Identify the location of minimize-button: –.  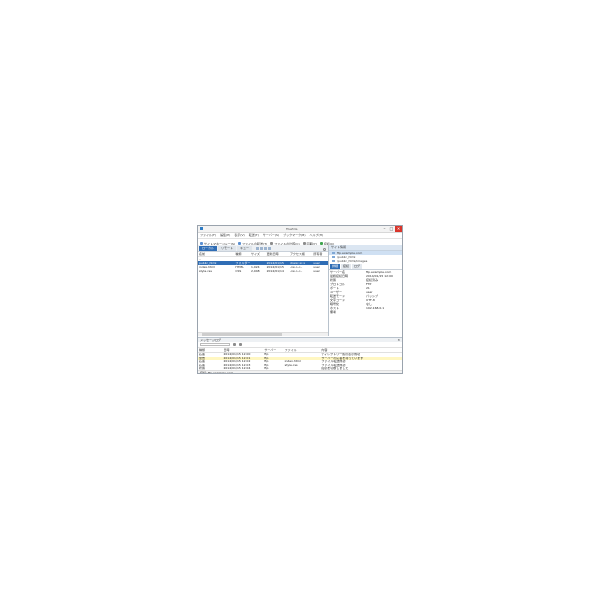
(384, 229).